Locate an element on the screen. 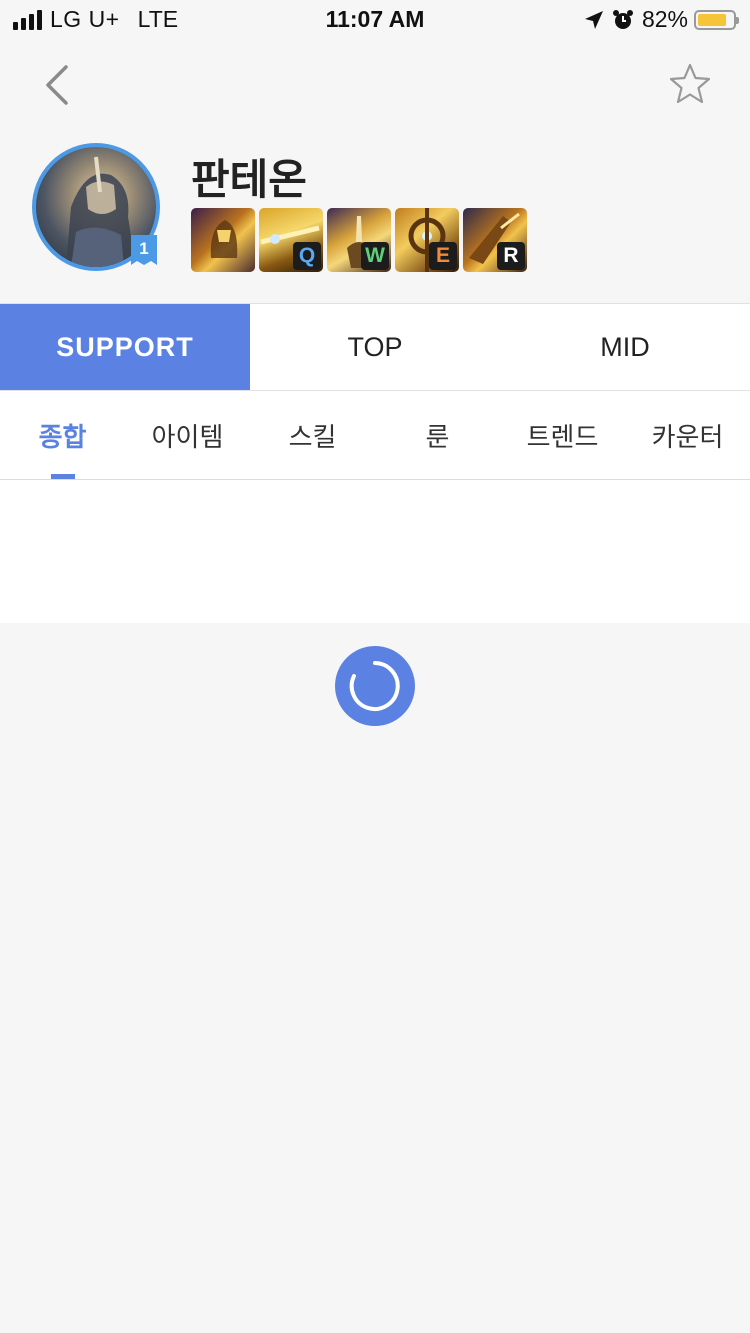  champion-avatar: 1 is located at coordinates (96, 207).